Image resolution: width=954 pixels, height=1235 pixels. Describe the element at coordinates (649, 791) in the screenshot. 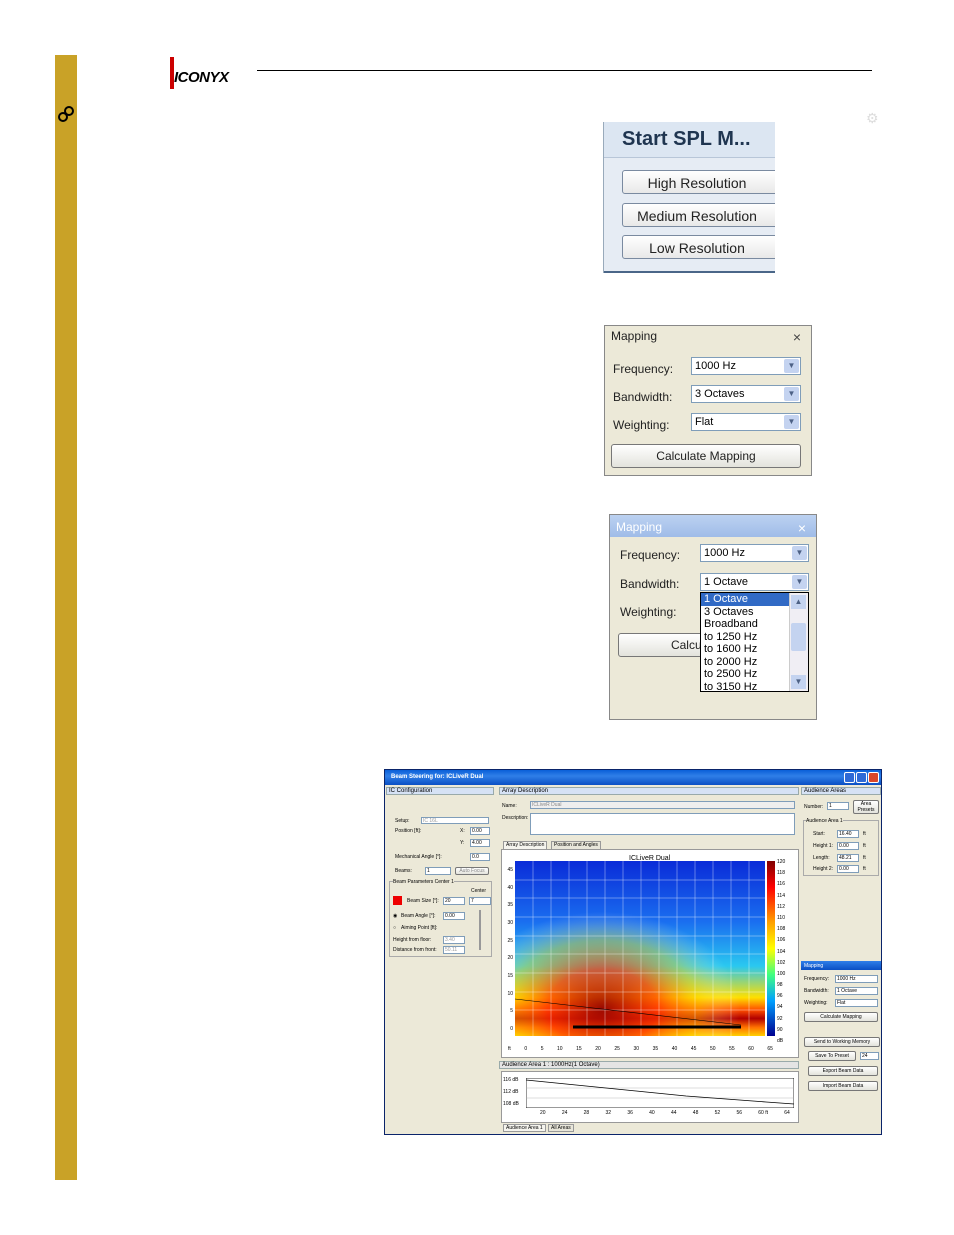

I see `array-desc-header: Array Description` at that location.